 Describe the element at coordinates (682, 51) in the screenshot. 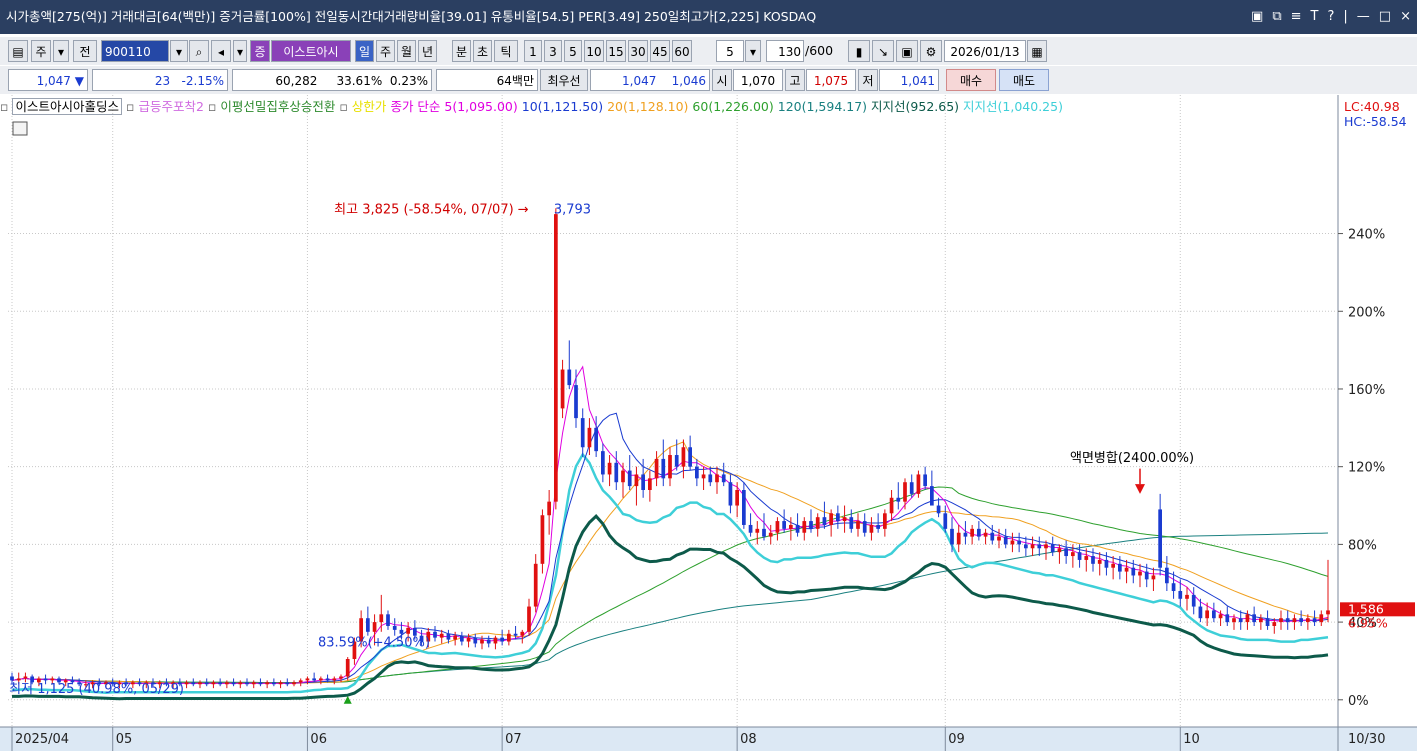

I see `min-60: 60` at that location.